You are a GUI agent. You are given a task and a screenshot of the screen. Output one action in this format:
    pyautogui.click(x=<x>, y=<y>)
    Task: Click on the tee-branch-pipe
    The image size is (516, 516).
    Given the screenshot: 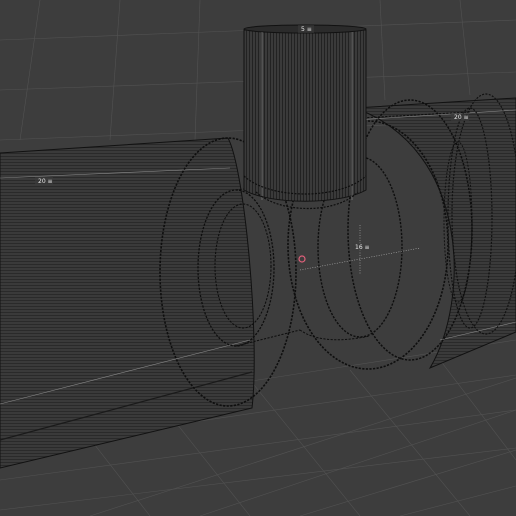 What is the action you would take?
    pyautogui.click(x=305, y=116)
    